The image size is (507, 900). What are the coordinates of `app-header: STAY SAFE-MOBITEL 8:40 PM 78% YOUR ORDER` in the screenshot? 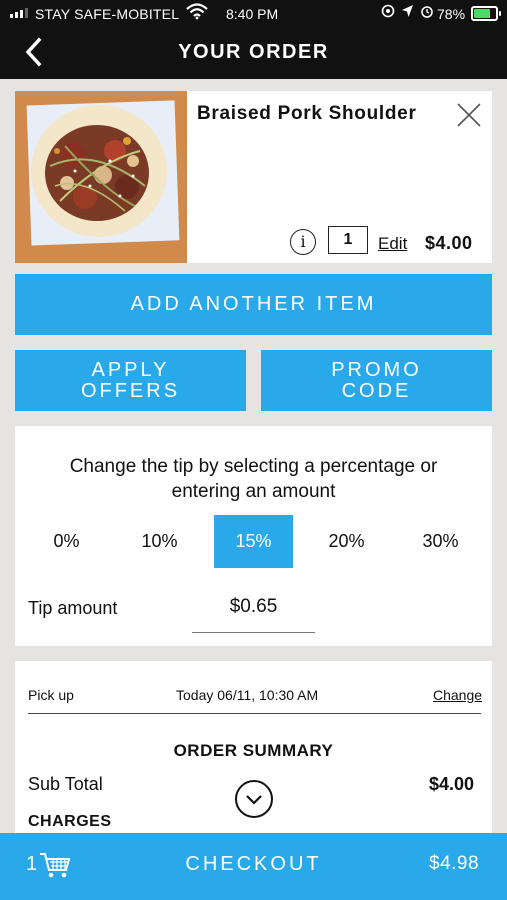 It's located at (253, 39).